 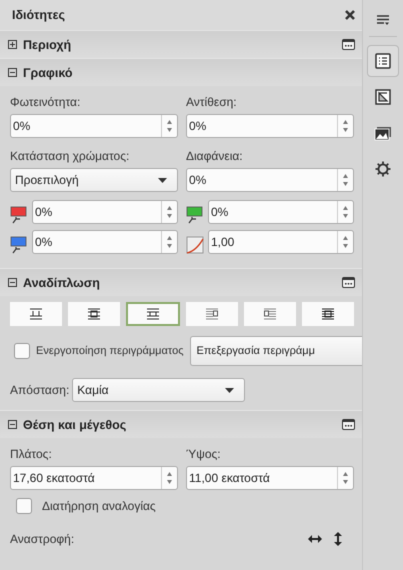 What do you see at coordinates (276, 351) in the screenshot?
I see `edit-contour-button: Επεξεργασία περιγράμμ` at bounding box center [276, 351].